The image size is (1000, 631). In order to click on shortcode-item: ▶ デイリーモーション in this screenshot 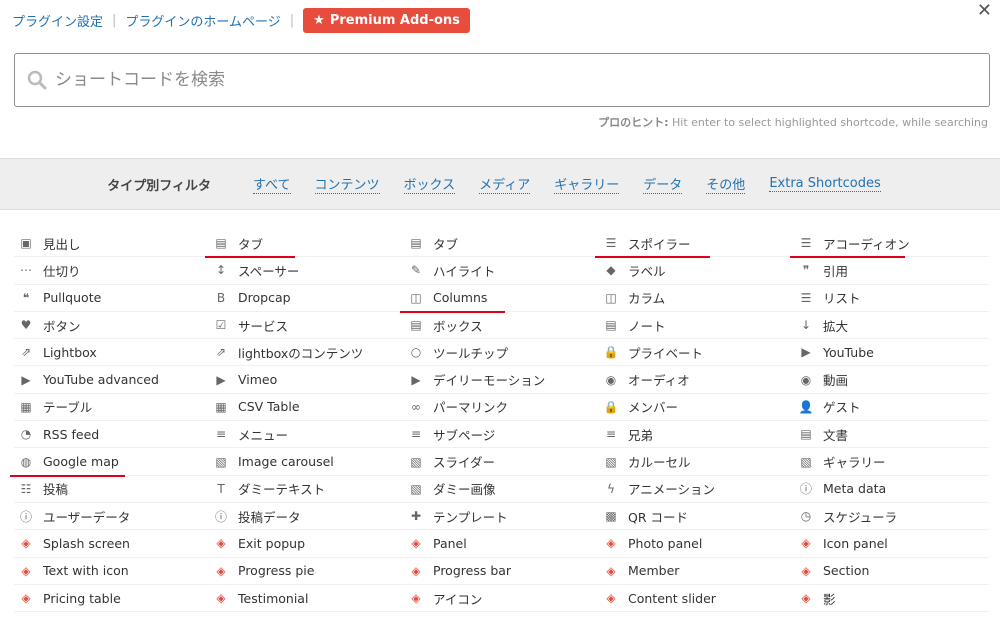, I will do `click(501, 380)`.